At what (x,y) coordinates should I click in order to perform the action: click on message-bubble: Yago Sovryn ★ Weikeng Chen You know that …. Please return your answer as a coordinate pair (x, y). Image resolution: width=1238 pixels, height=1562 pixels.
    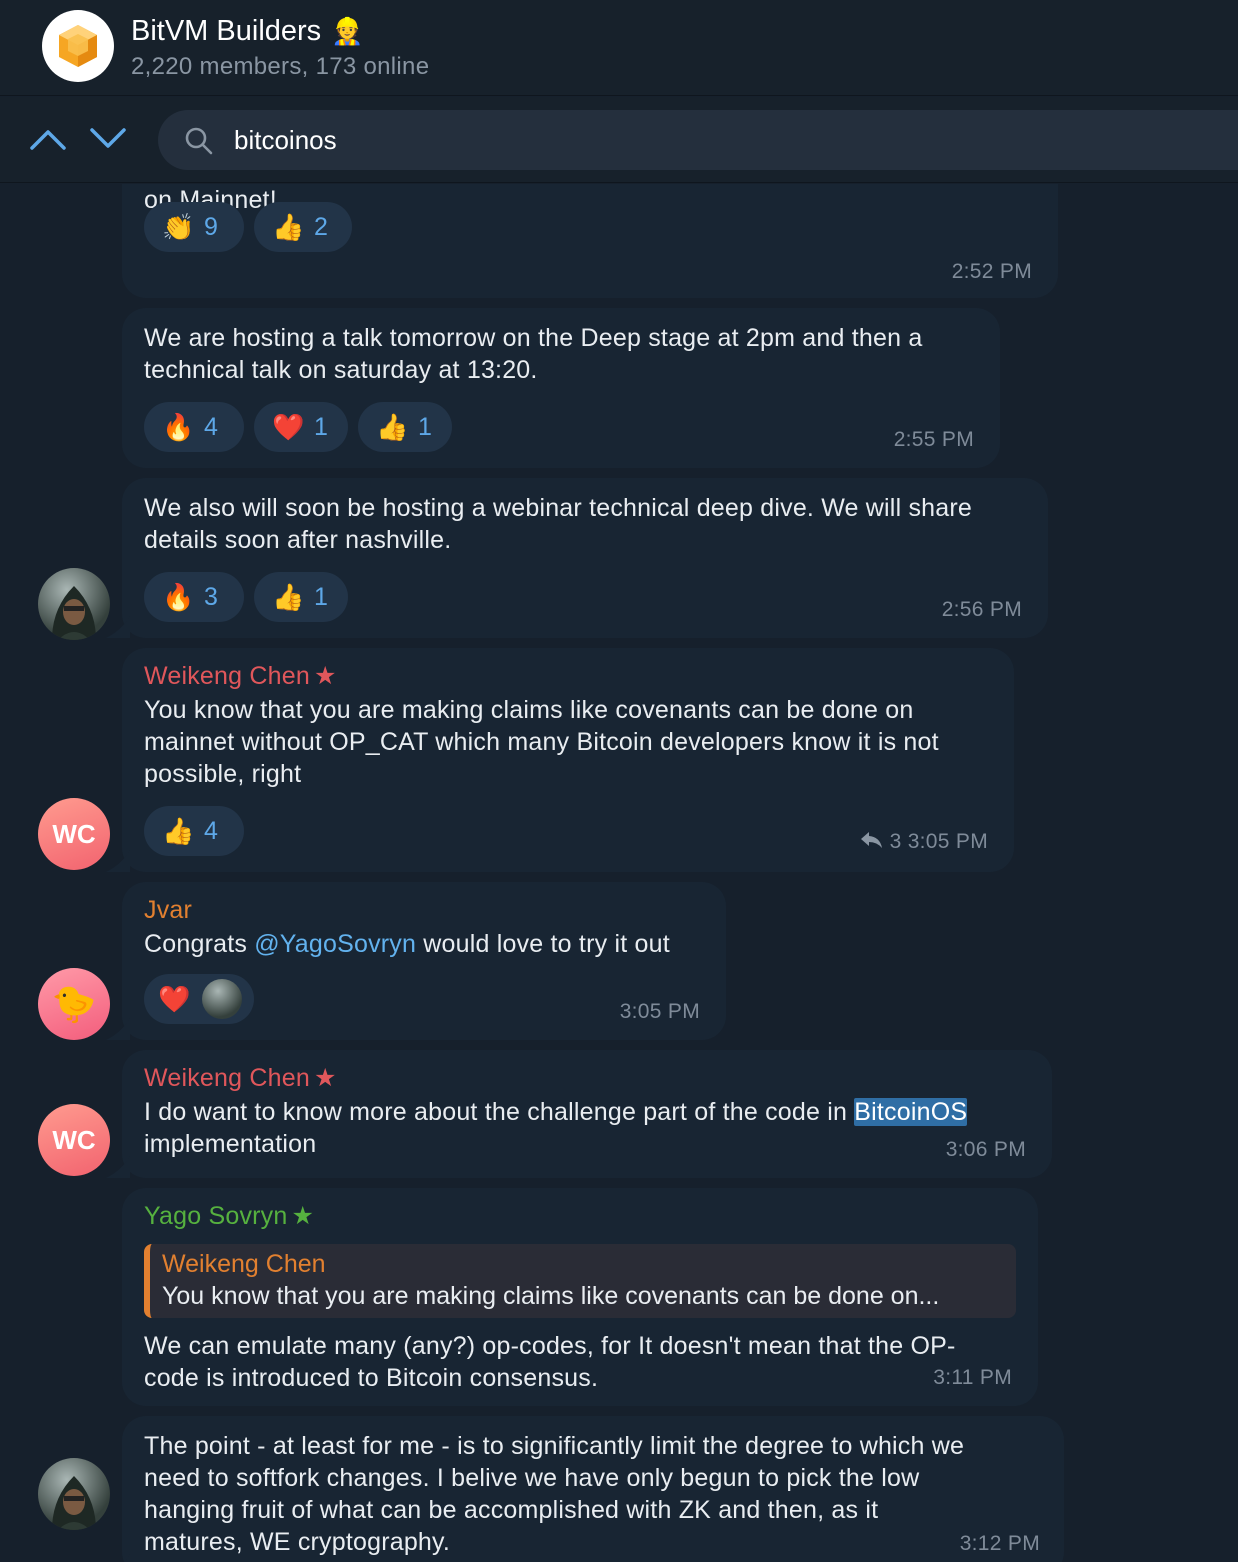
    Looking at the image, I should click on (580, 1297).